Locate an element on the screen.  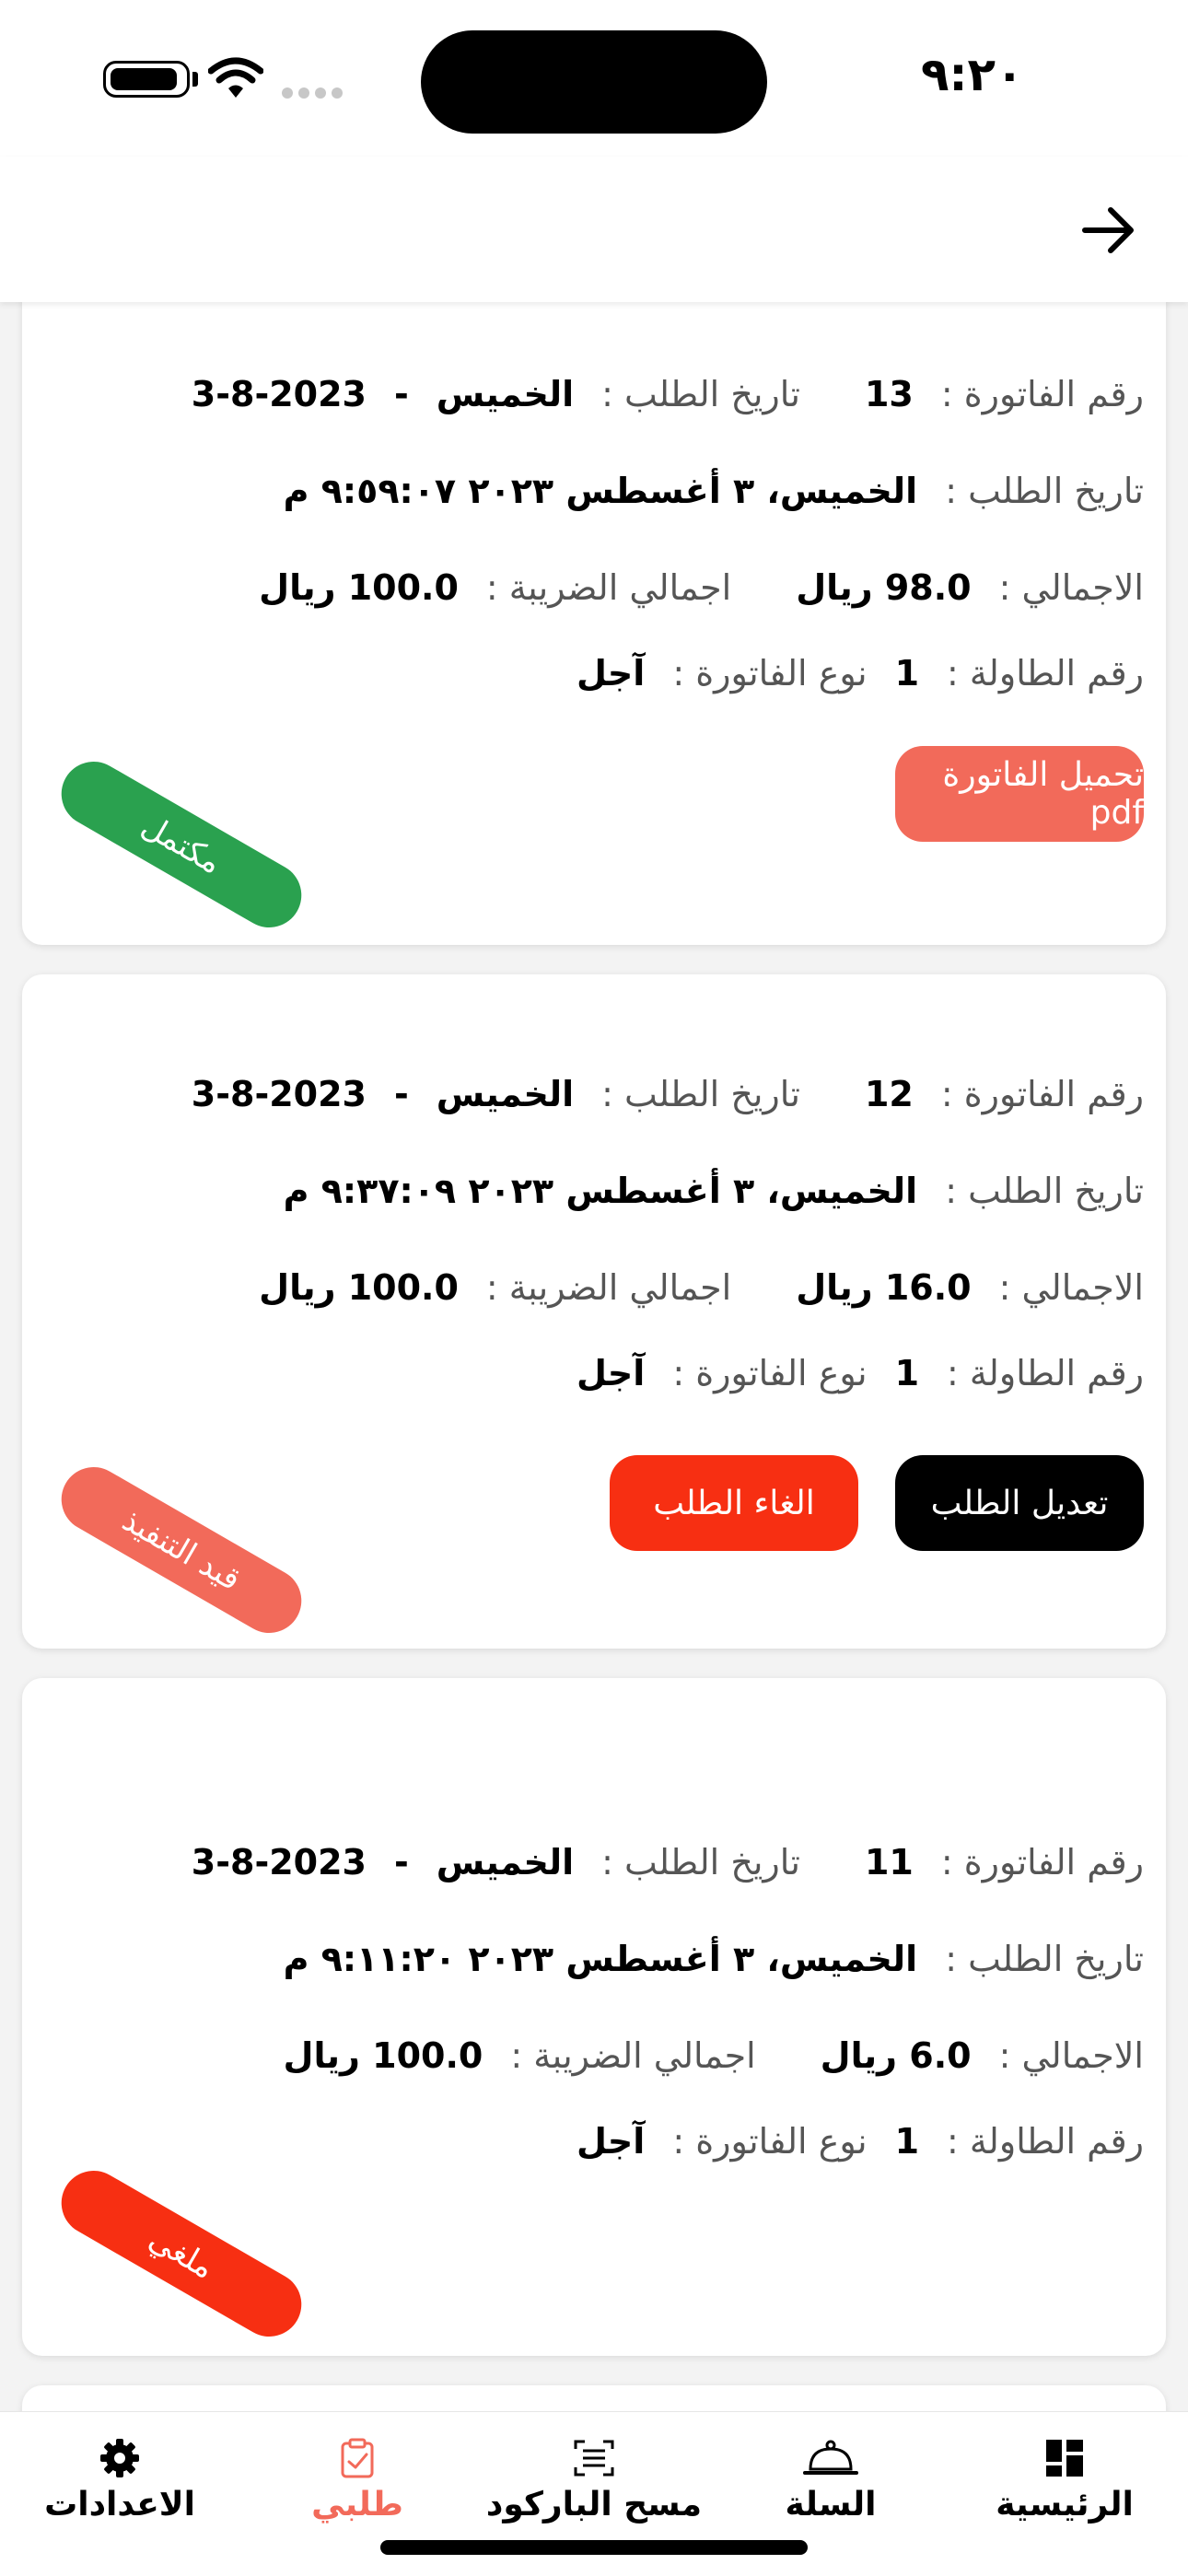
nav-item-label: طلبي is located at coordinates (357, 2505).